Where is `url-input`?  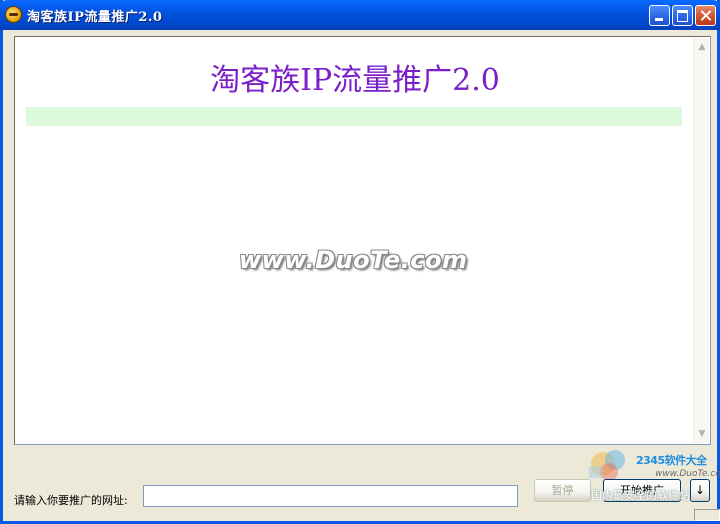 url-input is located at coordinates (330, 496).